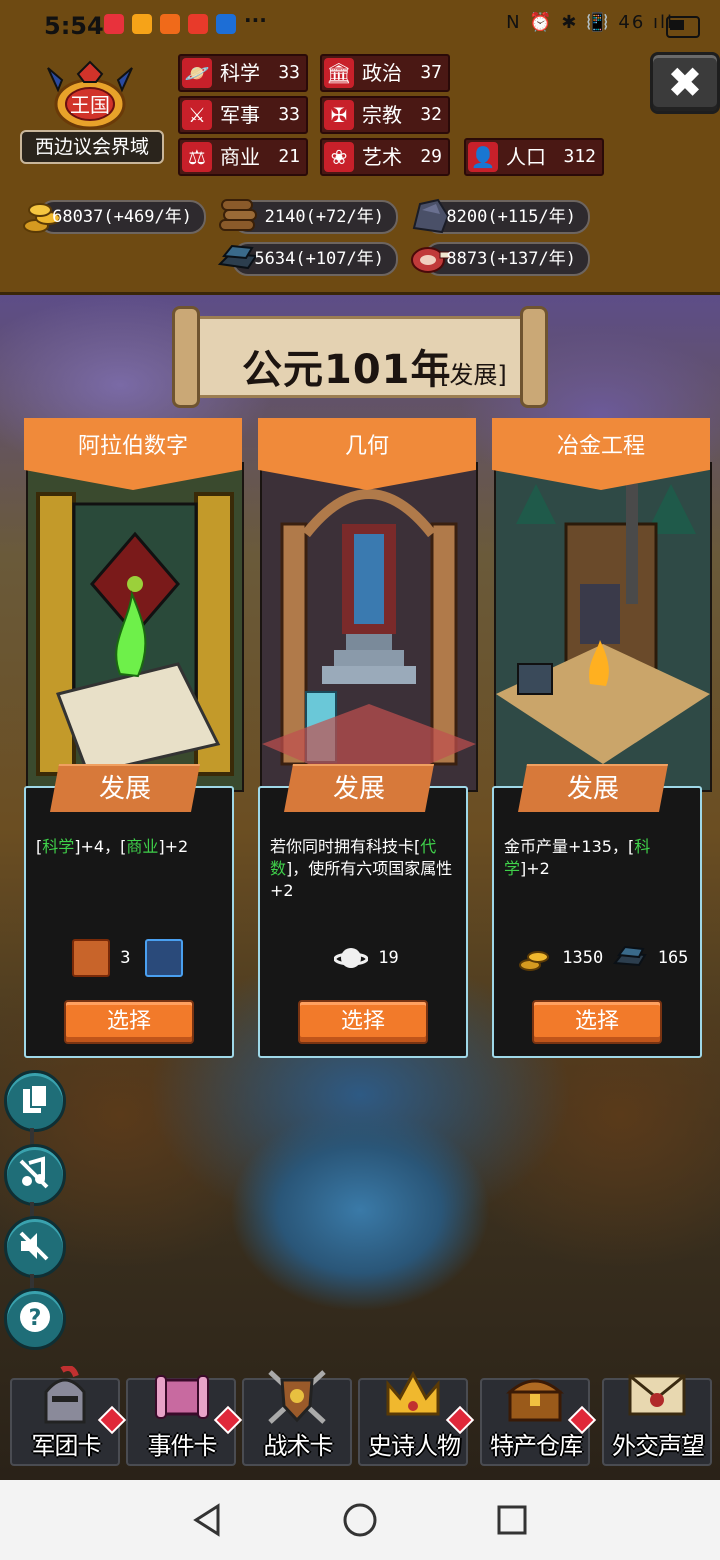 The width and height of the screenshot is (720, 1560). What do you see at coordinates (431, 72) in the screenshot?
I see `stat-value: 37` at bounding box center [431, 72].